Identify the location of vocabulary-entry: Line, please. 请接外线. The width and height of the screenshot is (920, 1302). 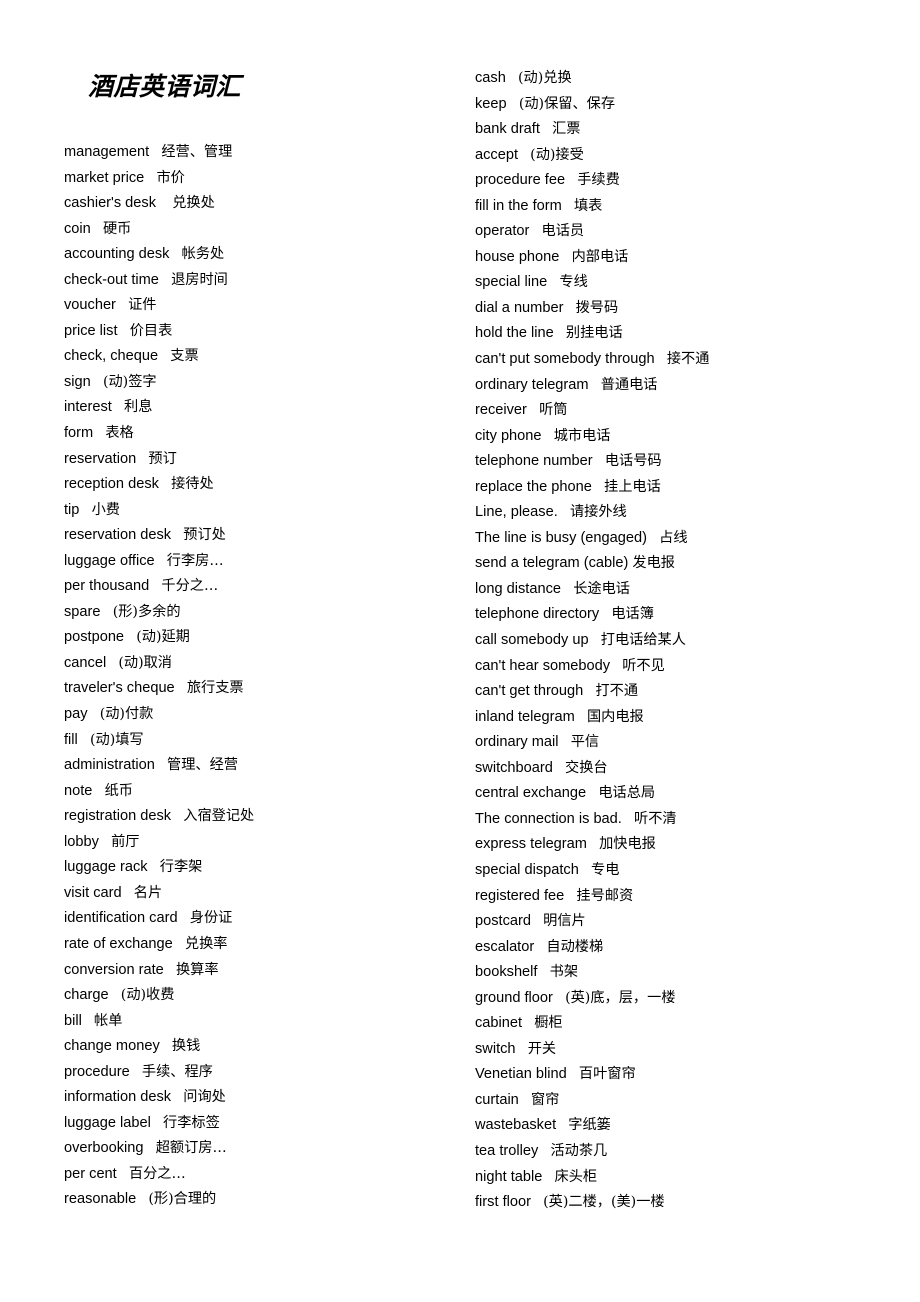
(690, 513).